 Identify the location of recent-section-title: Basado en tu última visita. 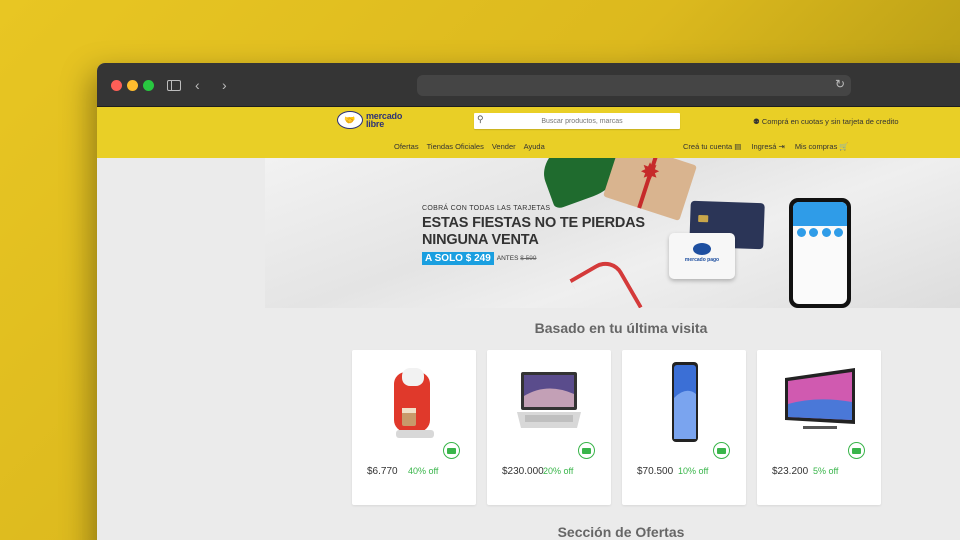
(621, 328).